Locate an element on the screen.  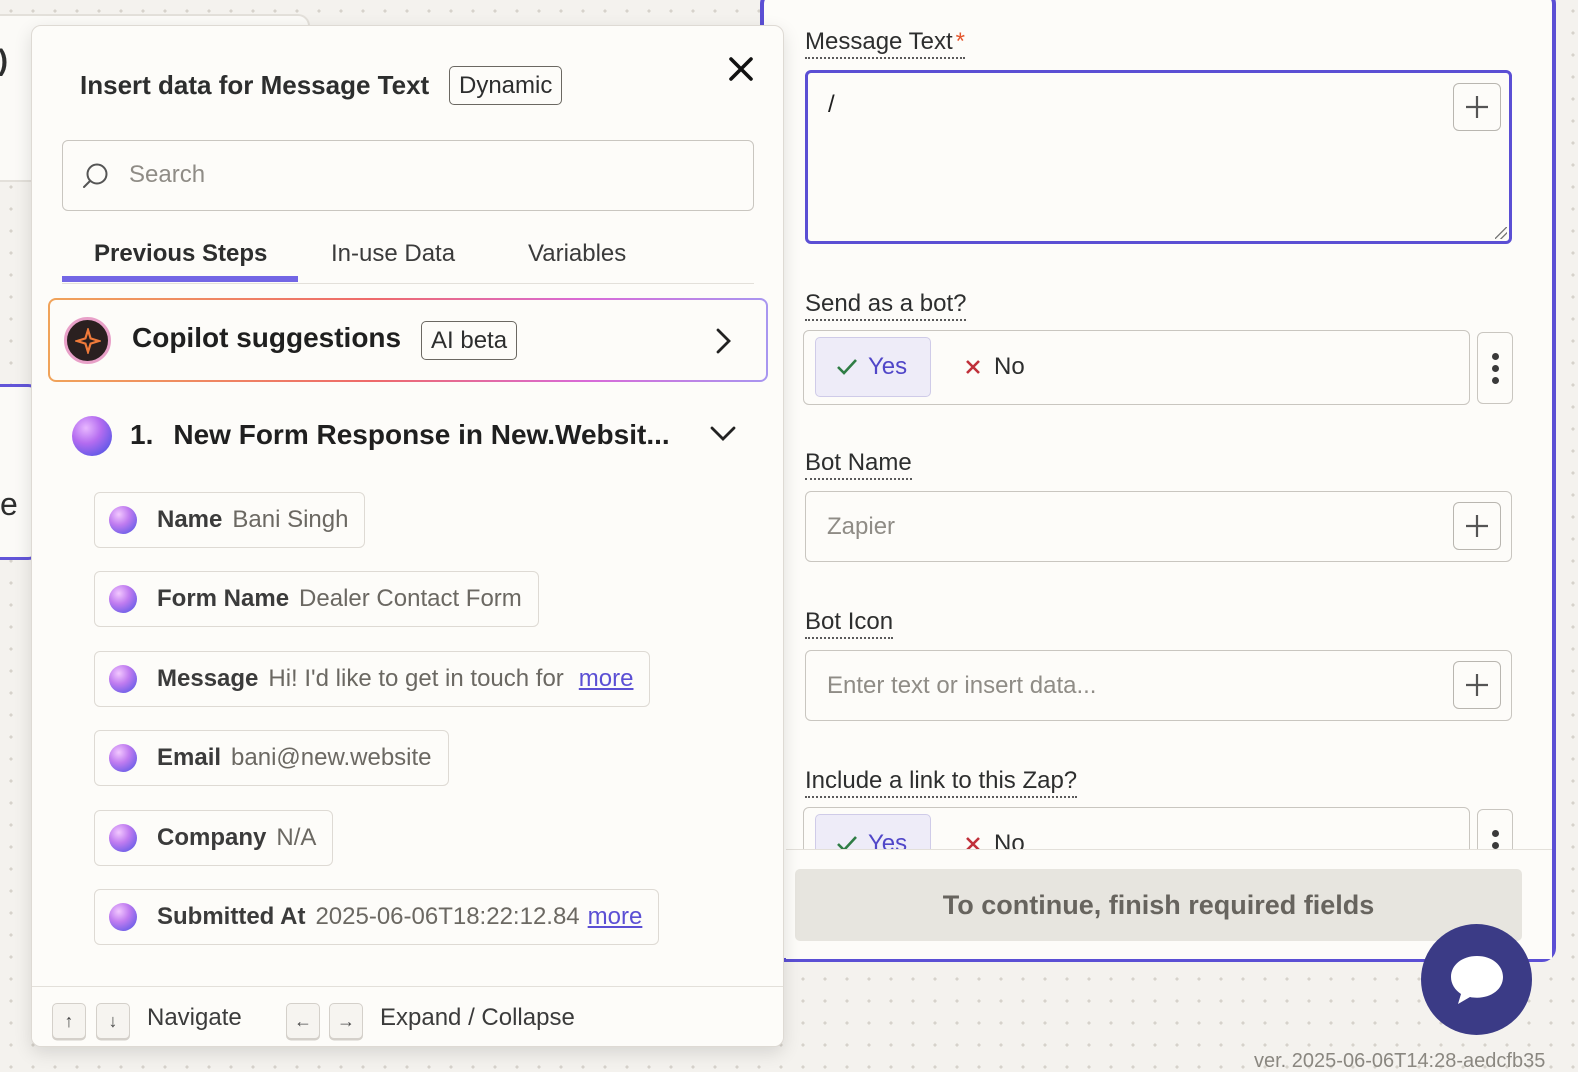
field-value: Dealer Contact Form is located at coordinates (410, 598).